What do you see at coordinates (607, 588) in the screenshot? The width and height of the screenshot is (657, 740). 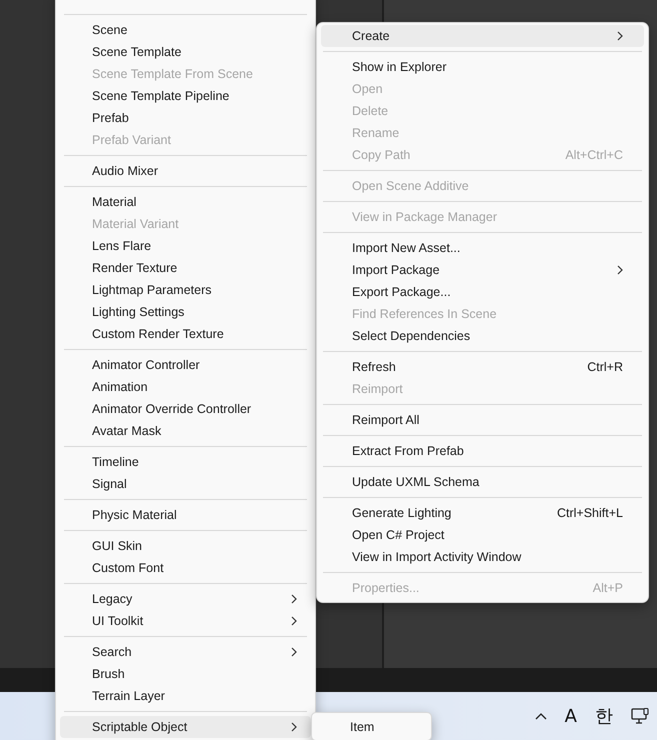 I see `shortcut-label: Alt+P` at bounding box center [607, 588].